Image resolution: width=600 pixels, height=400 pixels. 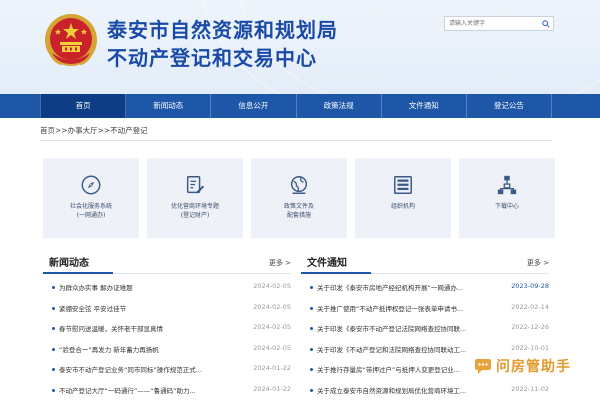 I want to click on edit-document-icon, so click(x=195, y=185).